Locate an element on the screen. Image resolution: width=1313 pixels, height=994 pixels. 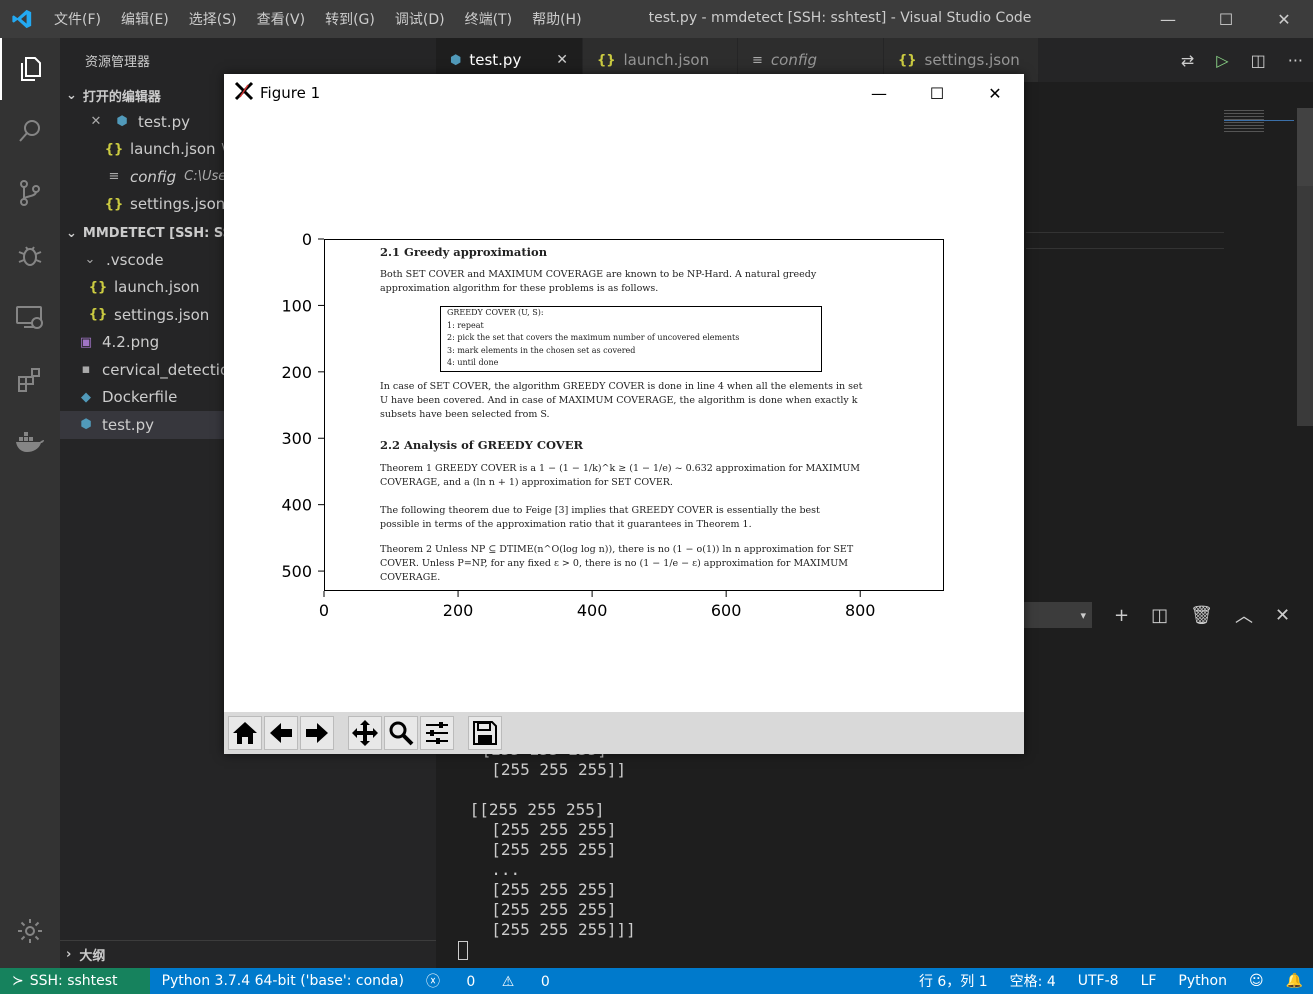
figure-maximize-icon: ☐ is located at coordinates (937, 93).